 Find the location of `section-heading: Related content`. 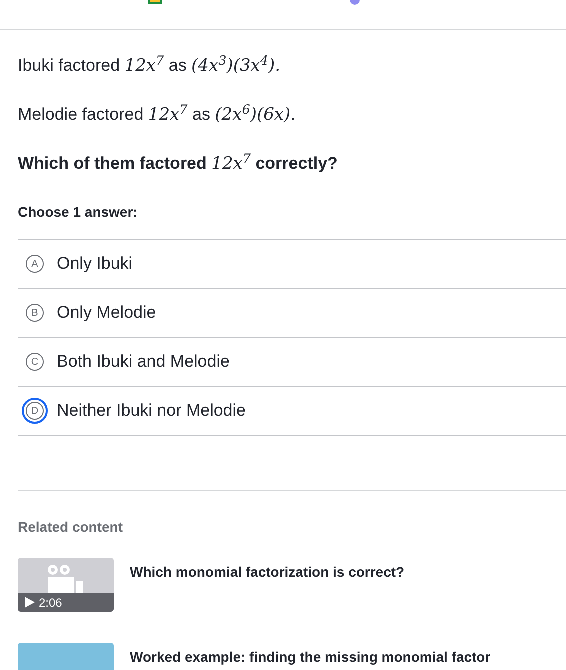

section-heading: Related content is located at coordinates (71, 527).